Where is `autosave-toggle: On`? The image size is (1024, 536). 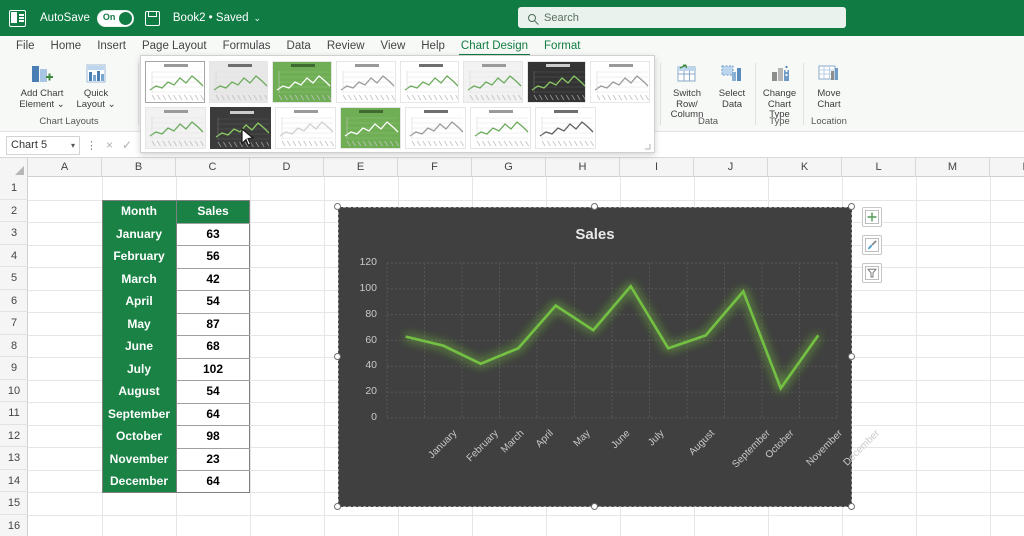 autosave-toggle: On is located at coordinates (115, 18).